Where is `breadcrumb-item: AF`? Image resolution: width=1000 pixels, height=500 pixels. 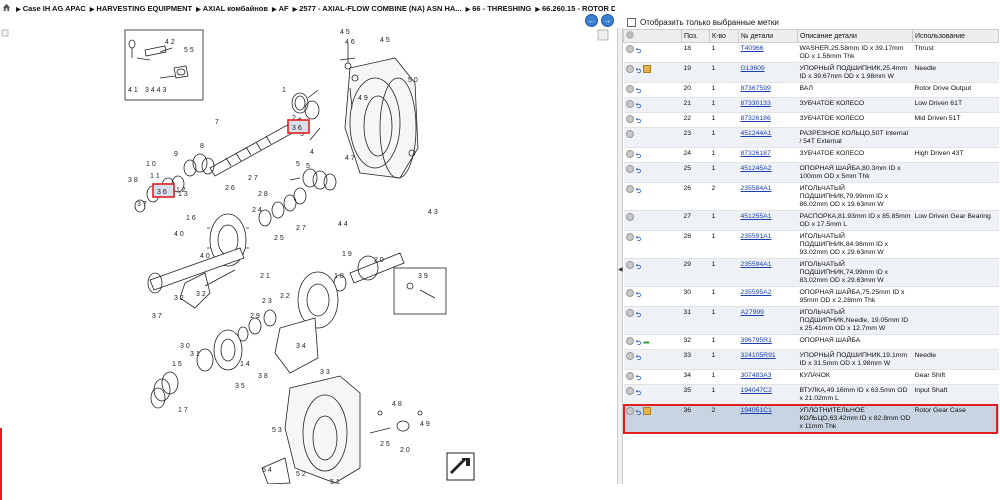 breadcrumb-item: AF is located at coordinates (284, 8).